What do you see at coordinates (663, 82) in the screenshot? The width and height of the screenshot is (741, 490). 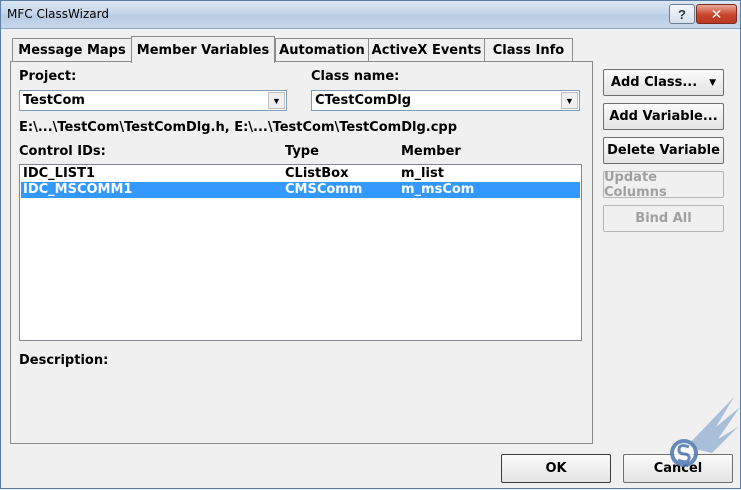 I see `add-class-button: Add Class... ▼` at bounding box center [663, 82].